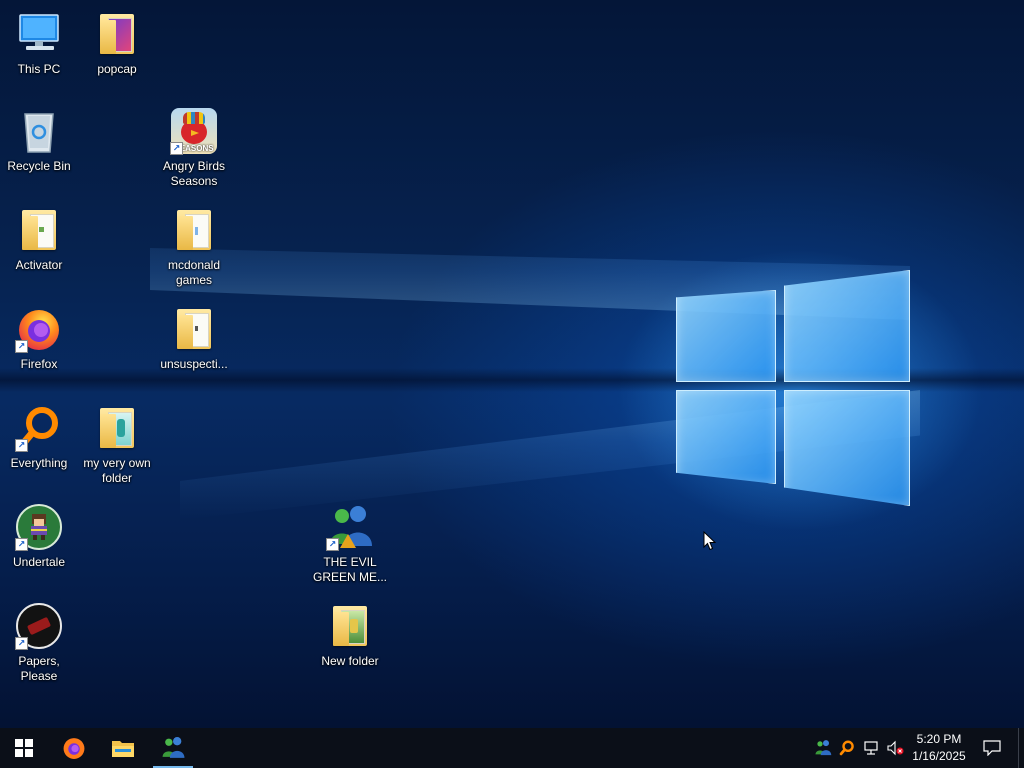  I want to click on desktop-icon-new-folder: New folder, so click(350, 635).